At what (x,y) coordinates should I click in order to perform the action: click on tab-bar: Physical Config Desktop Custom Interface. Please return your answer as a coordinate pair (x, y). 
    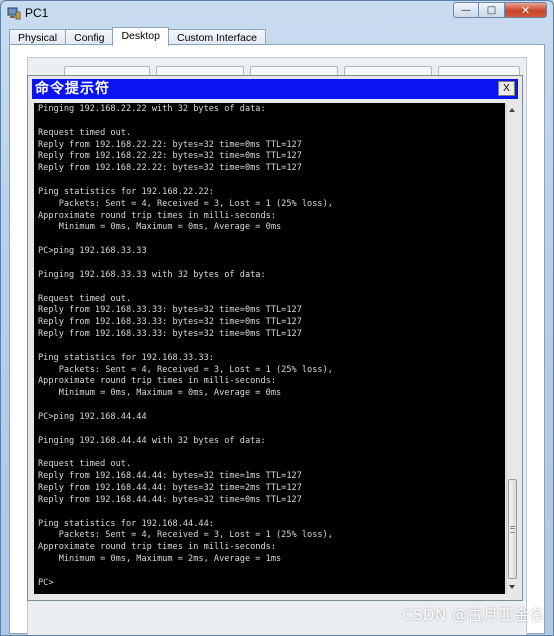
    Looking at the image, I should click on (137, 36).